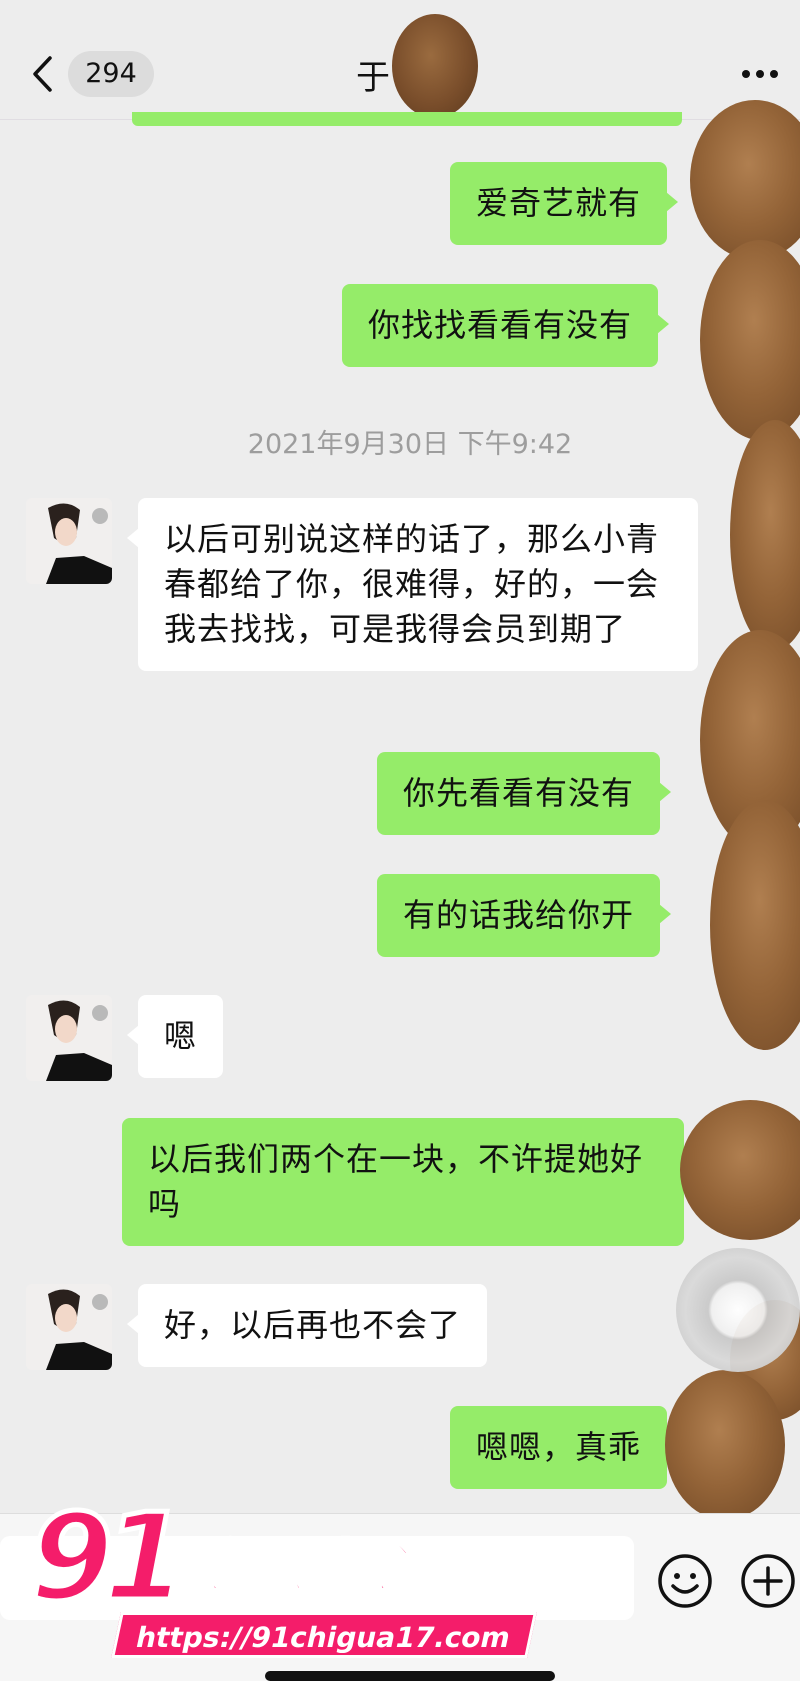 The image size is (800, 1681). I want to click on unread-count-badge: 294, so click(111, 74).